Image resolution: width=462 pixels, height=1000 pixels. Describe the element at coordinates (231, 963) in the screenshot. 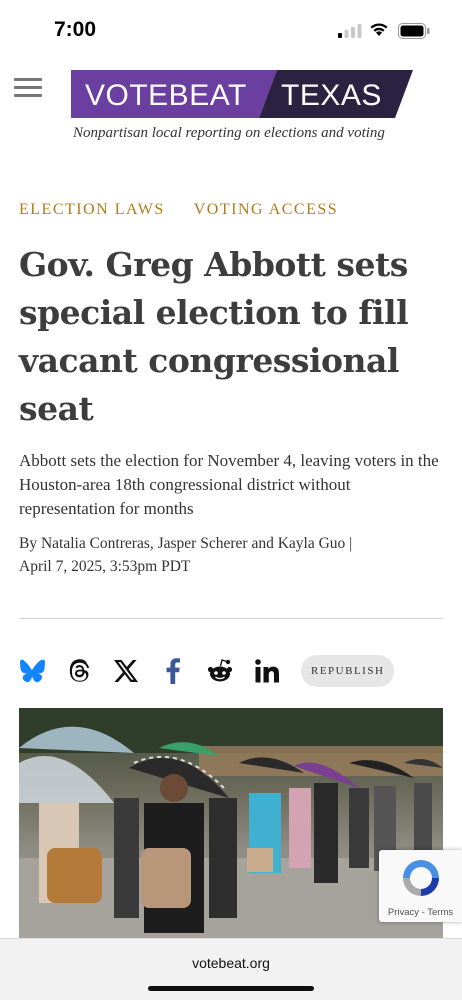

I see `url-text: votebeat.org` at that location.